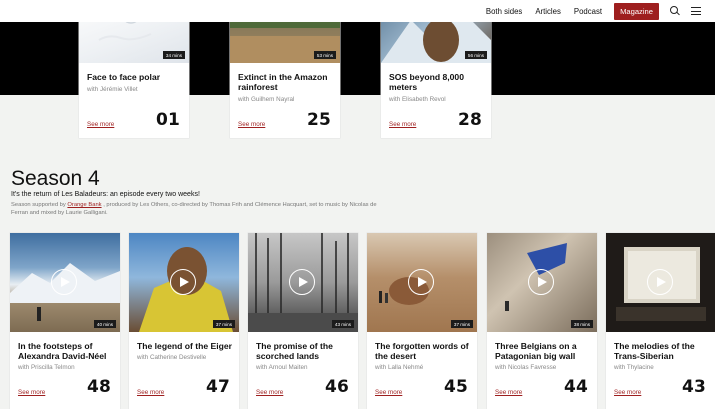 This screenshot has width=715, height=409. I want to click on episode-author: with Arnoul Maiten, so click(282, 367).